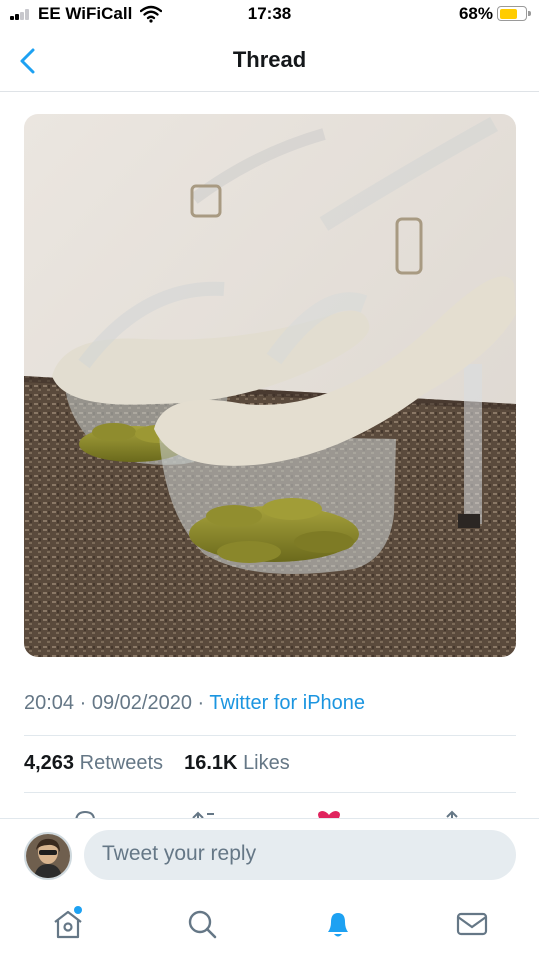 The height and width of the screenshot is (960, 539). What do you see at coordinates (49, 703) in the screenshot?
I see `tweet-time: 20:04` at bounding box center [49, 703].